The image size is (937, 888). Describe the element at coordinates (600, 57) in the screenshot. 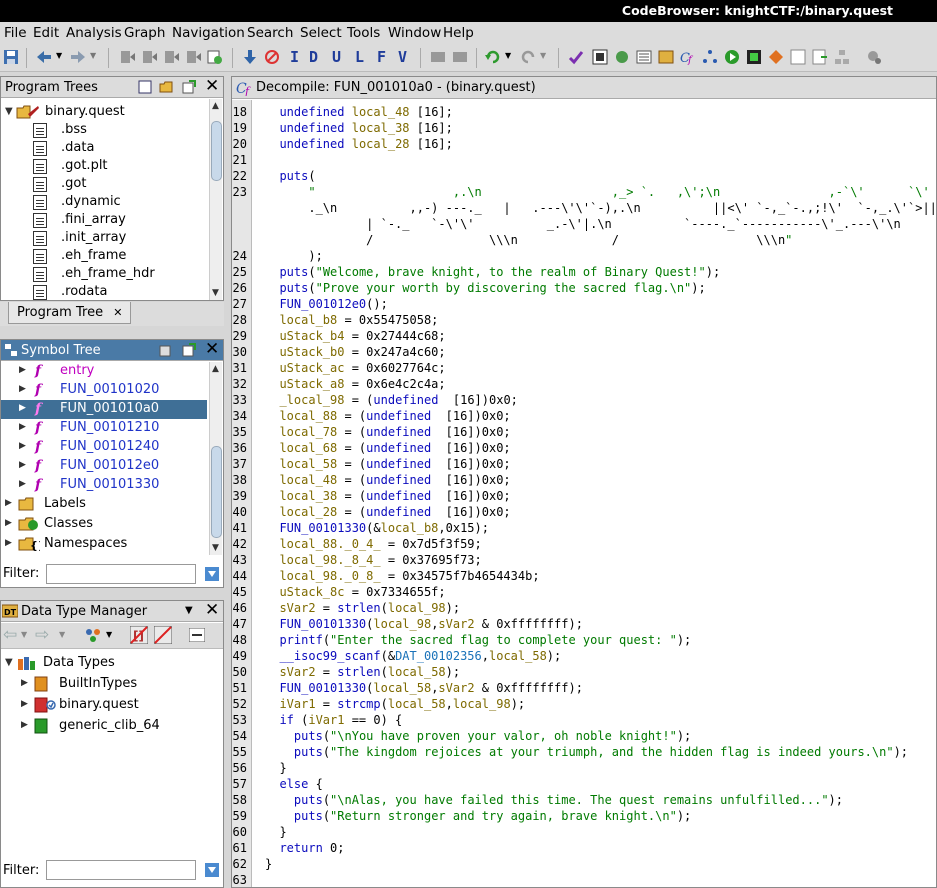

I see `bytes-icon` at that location.